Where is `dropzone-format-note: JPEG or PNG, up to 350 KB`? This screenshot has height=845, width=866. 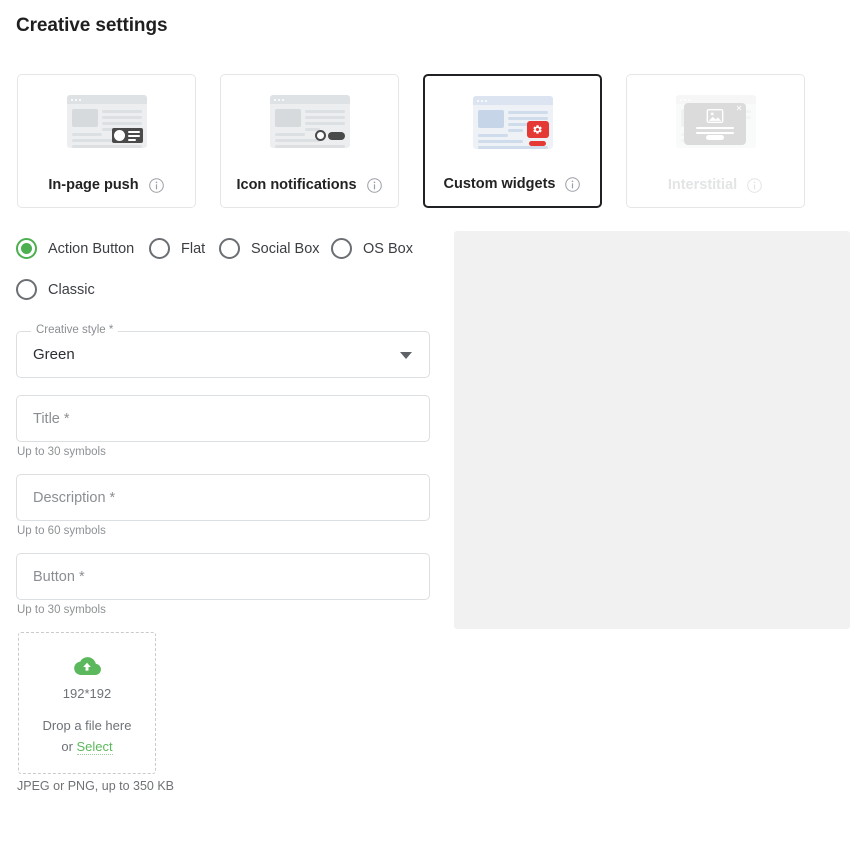
dropzone-format-note: JPEG or PNG, up to 350 KB is located at coordinates (96, 786).